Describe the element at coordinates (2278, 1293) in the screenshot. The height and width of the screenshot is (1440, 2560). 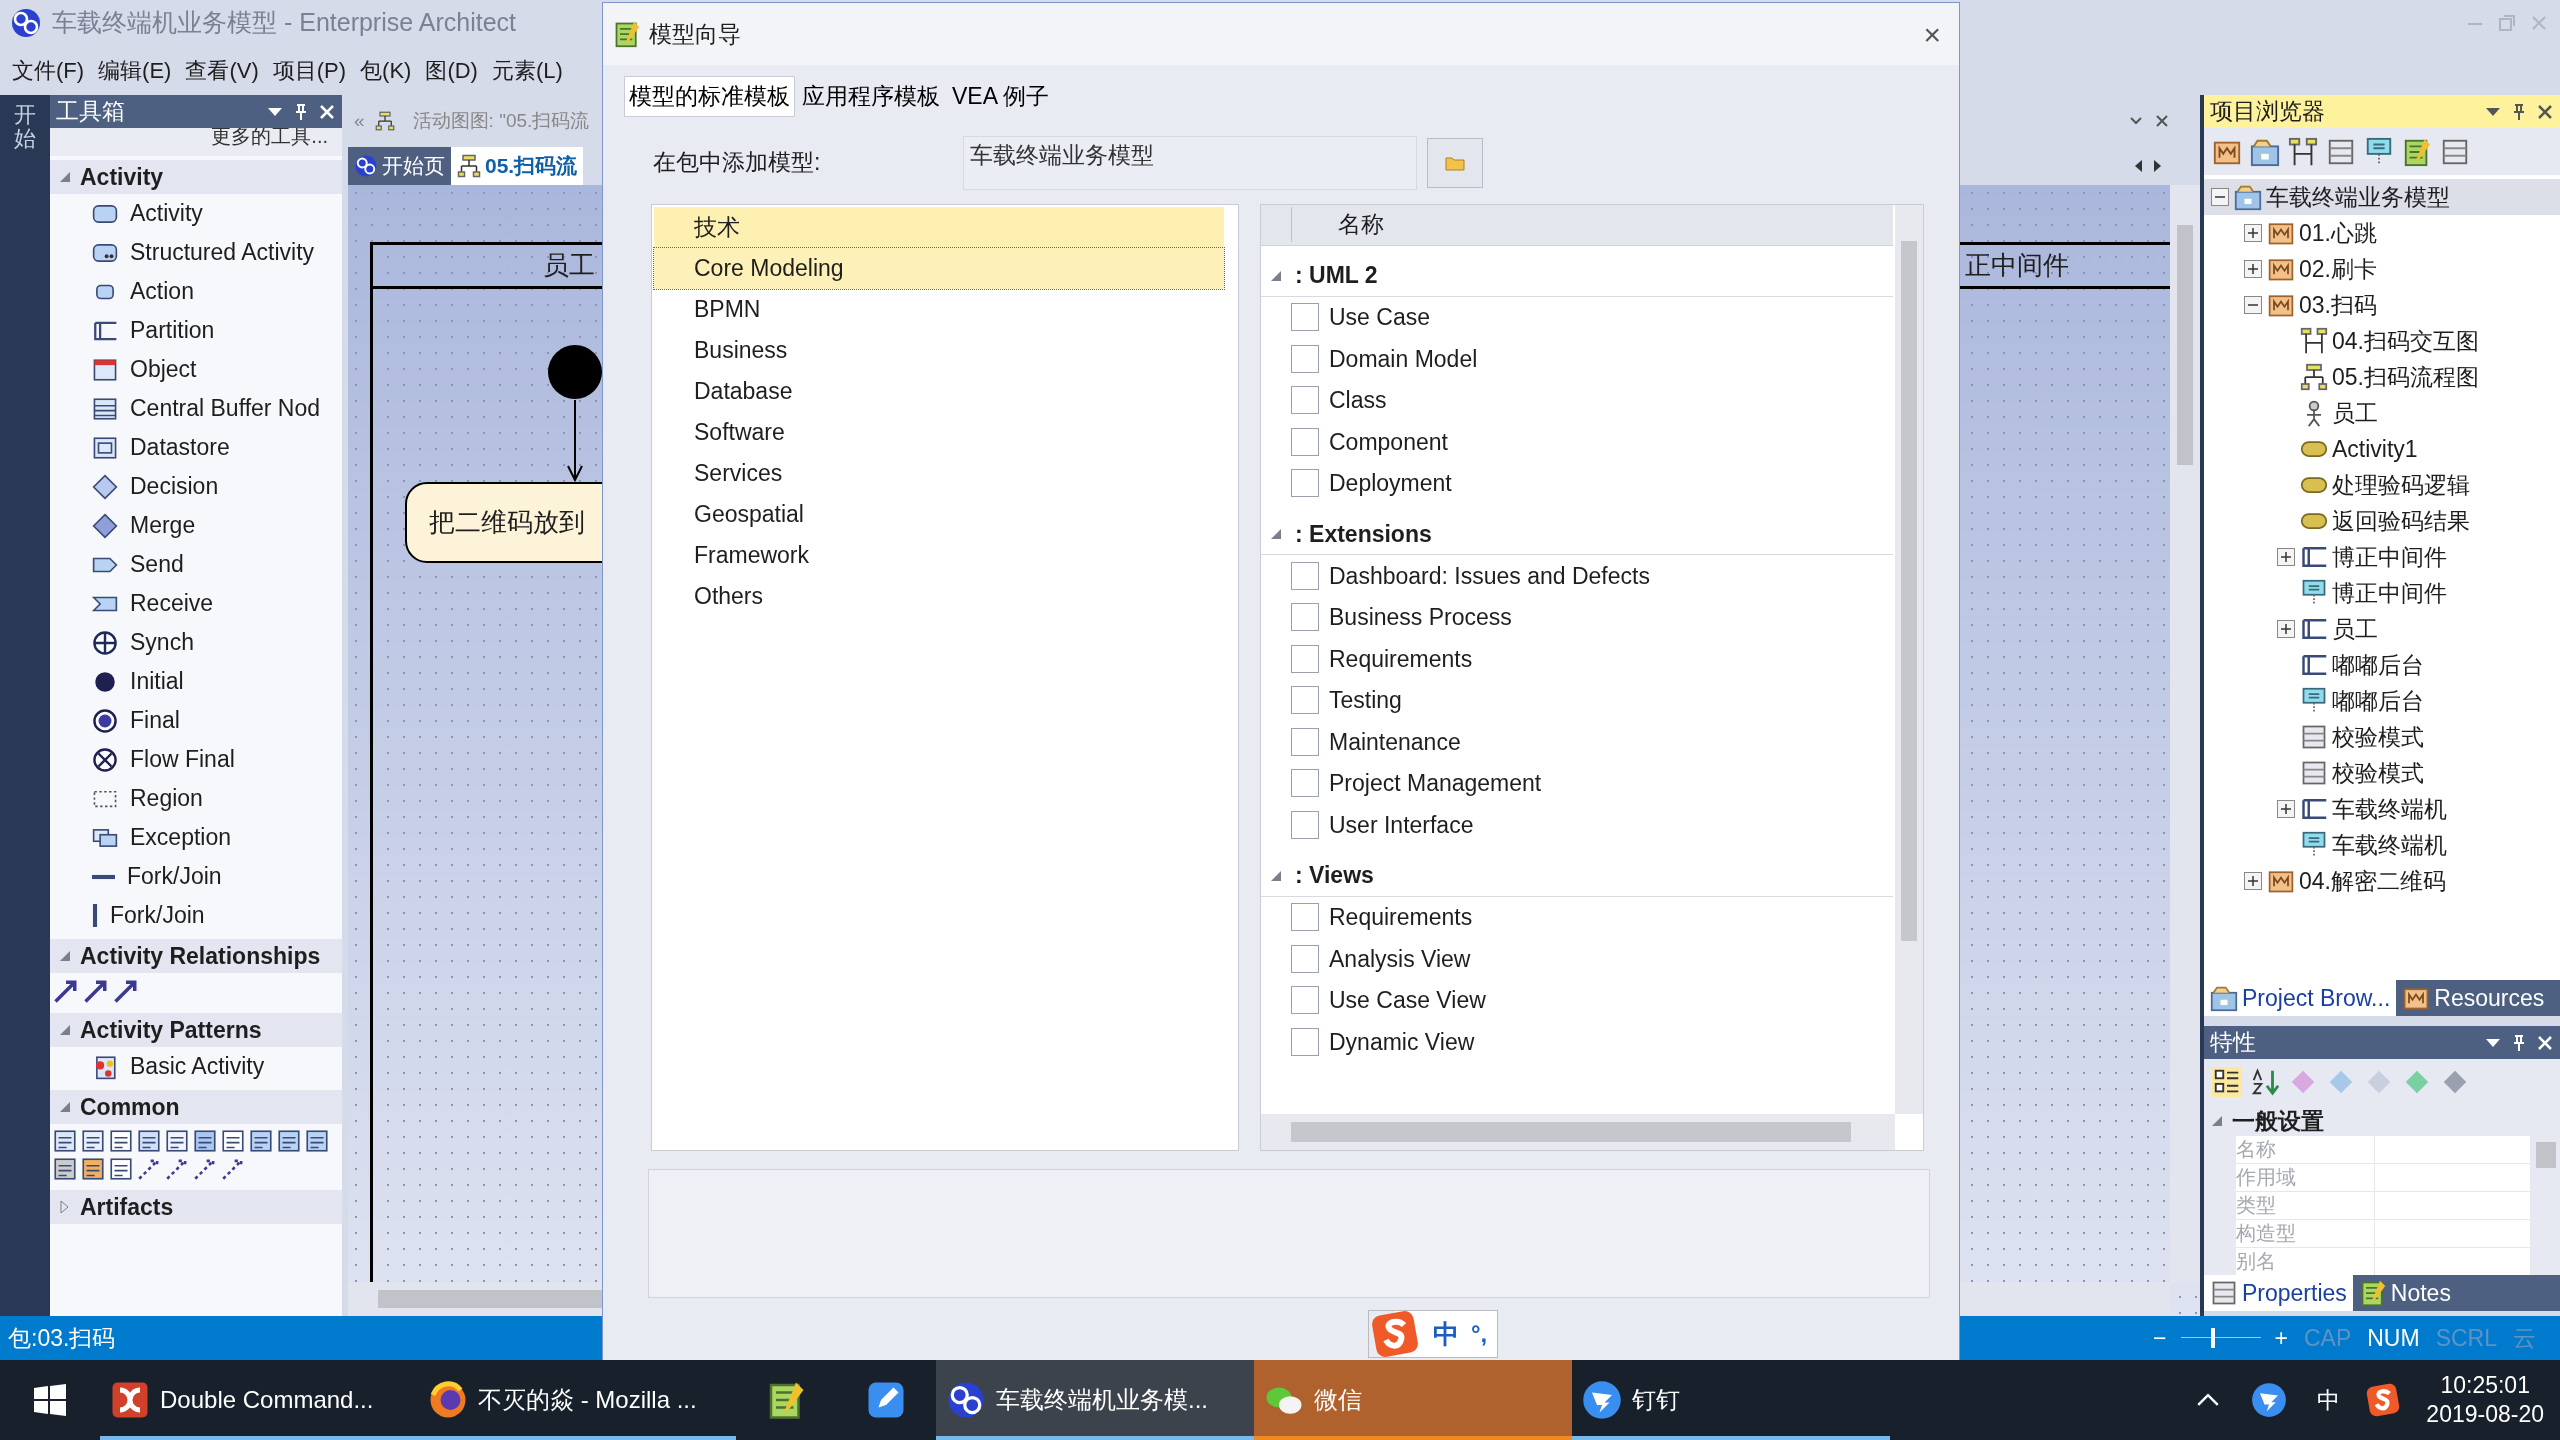
I see `panel-tab: Properties` at that location.